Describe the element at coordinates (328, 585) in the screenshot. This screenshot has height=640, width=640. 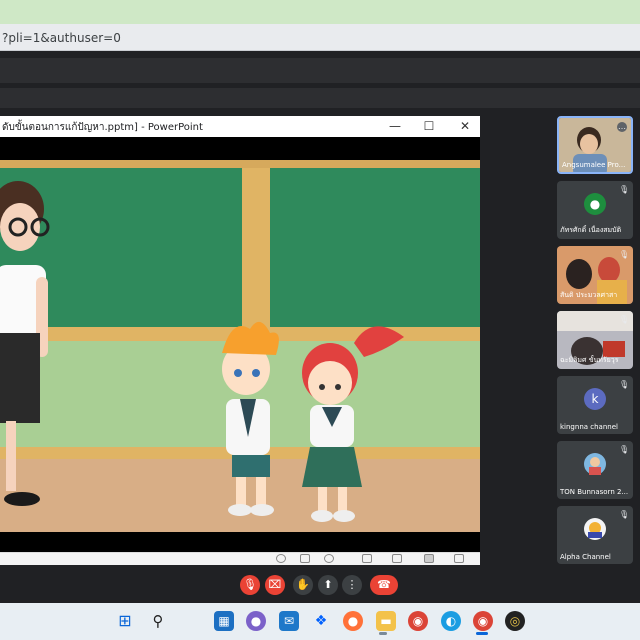
I see `present-button: ⬆` at that location.